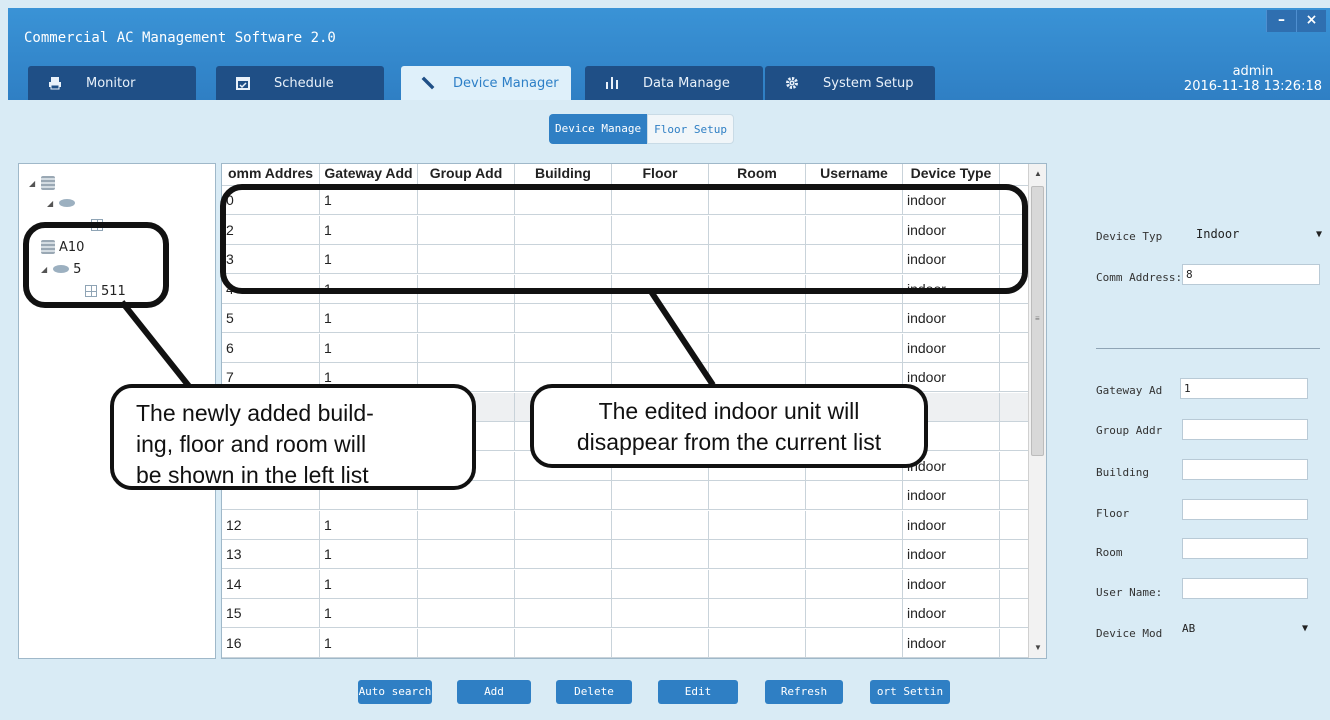  Describe the element at coordinates (1259, 234) in the screenshot. I see `device-type-select: Indoor ▼` at that location.